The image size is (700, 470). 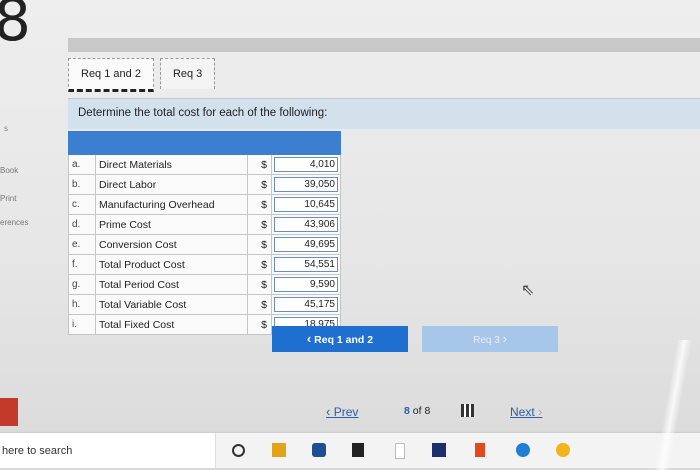 I want to click on table-row: e. Conversion Cost $49,695, so click(x=204, y=244).